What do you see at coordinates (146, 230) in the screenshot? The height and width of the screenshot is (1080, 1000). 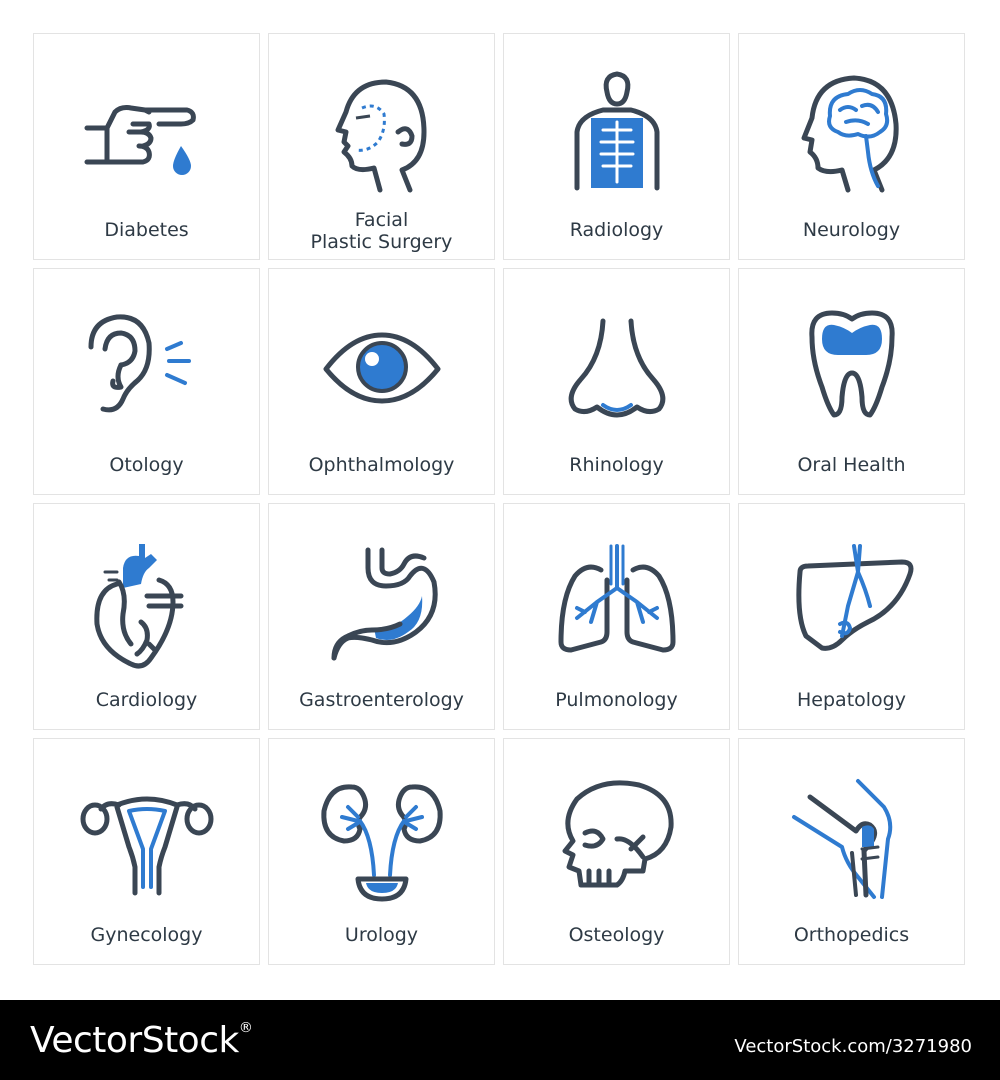 I see `tile-label: Diabetes` at bounding box center [146, 230].